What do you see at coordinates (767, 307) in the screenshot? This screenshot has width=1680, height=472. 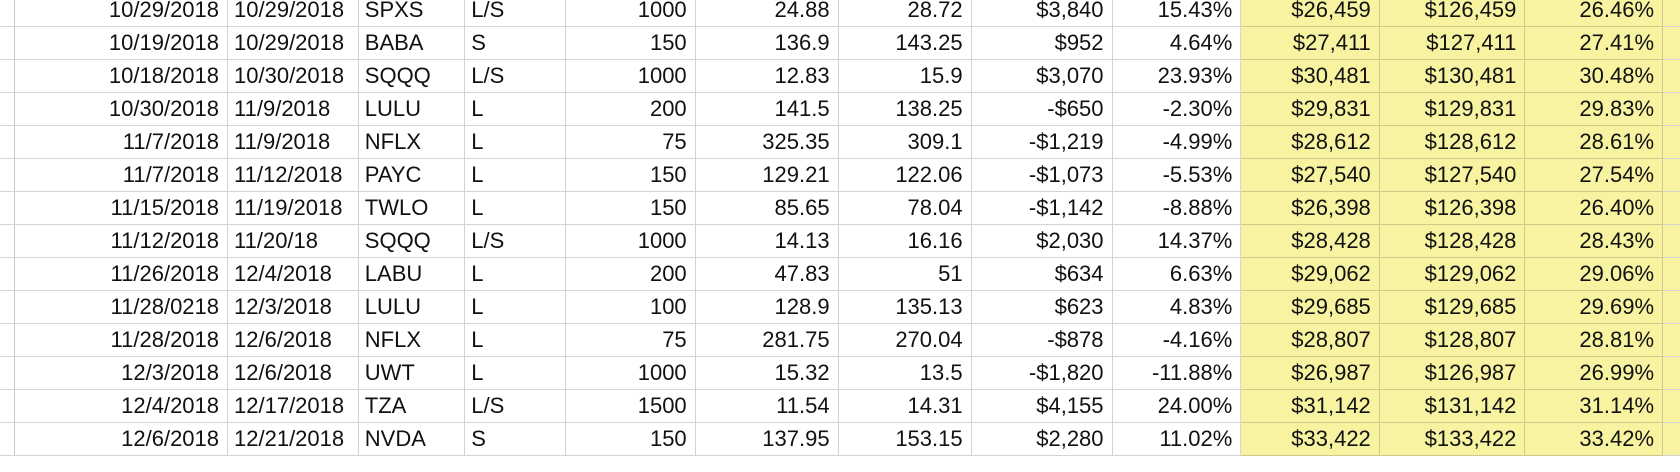 I see `cell-entry-price: 128.9` at bounding box center [767, 307].